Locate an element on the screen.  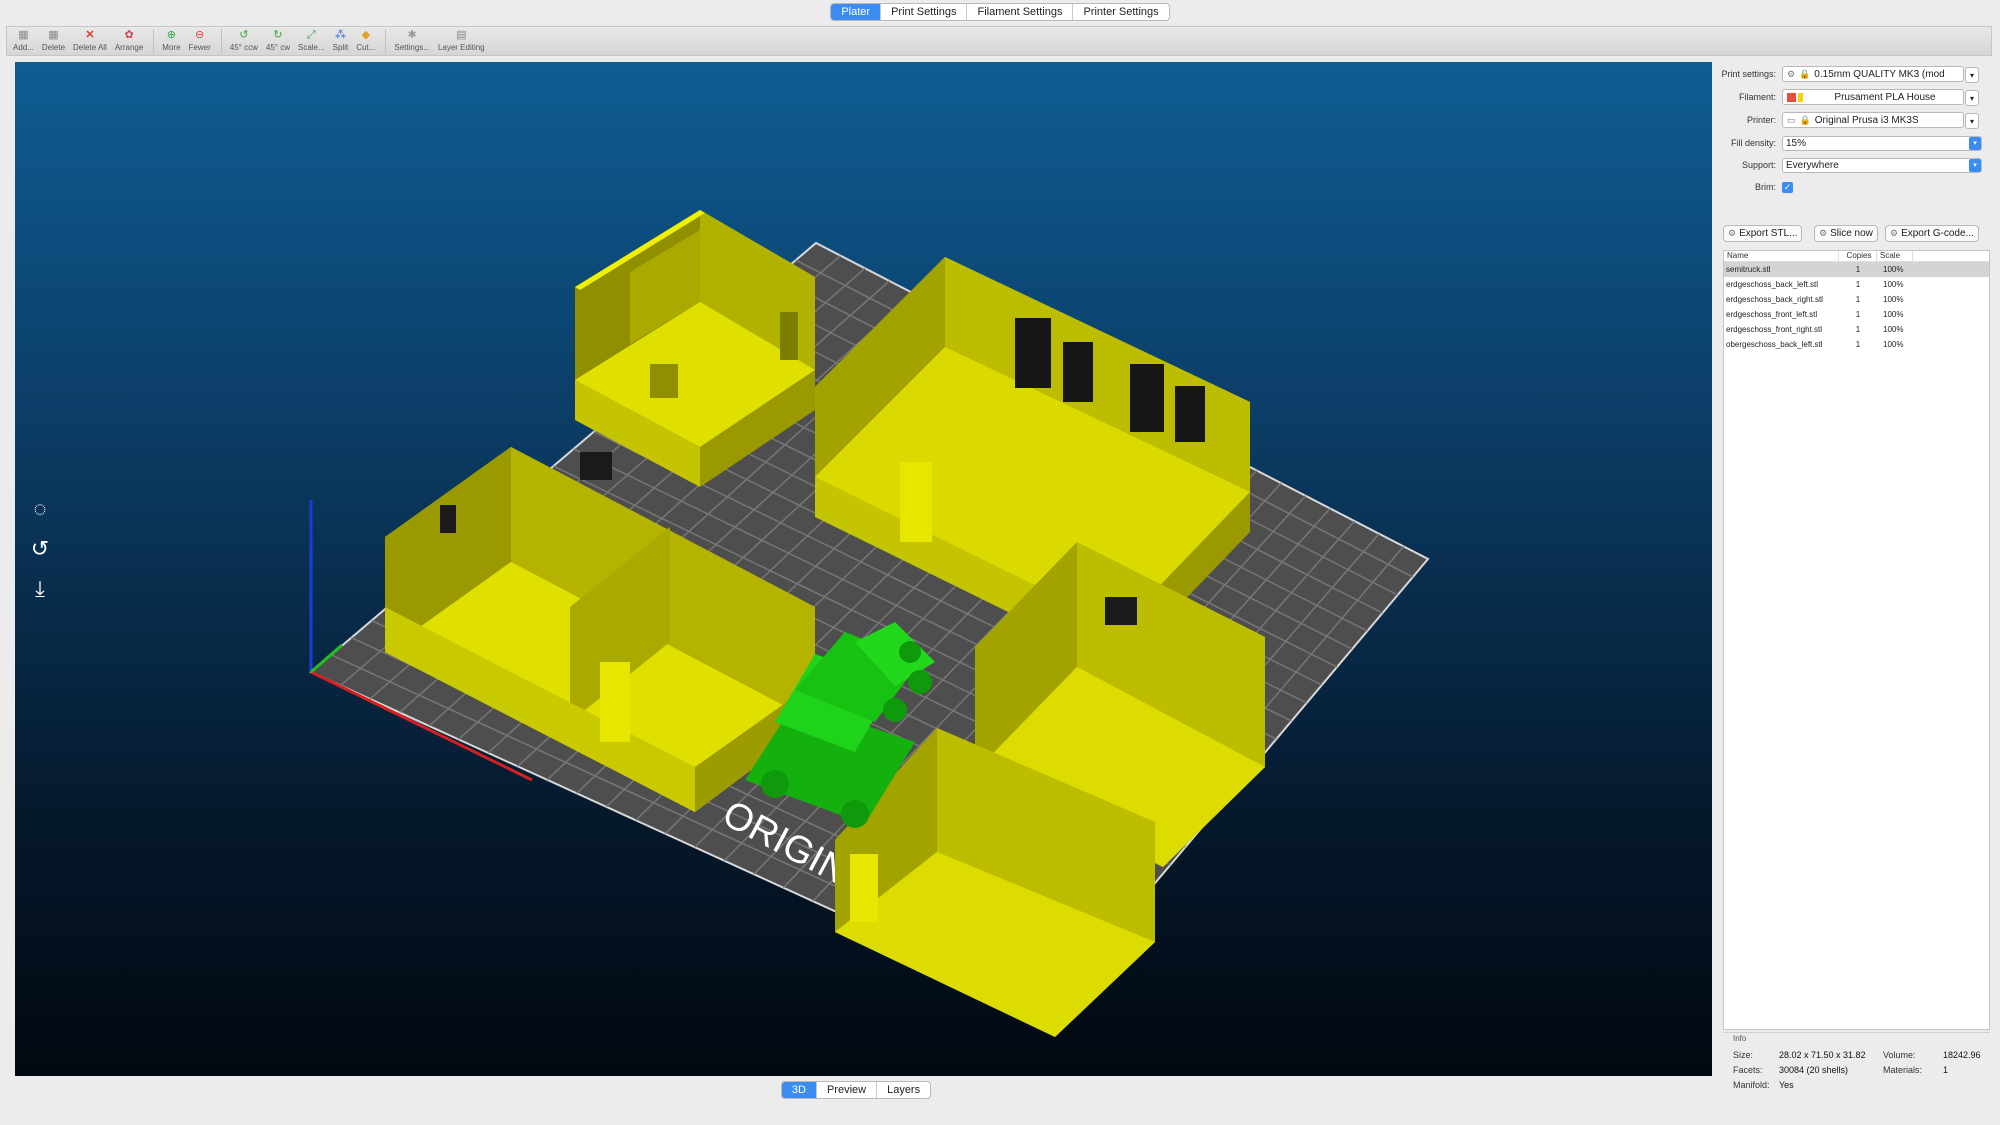
printer-select: ▭ 🔒 Original Prusa i3 MK3S ▾ is located at coordinates (1880, 120).